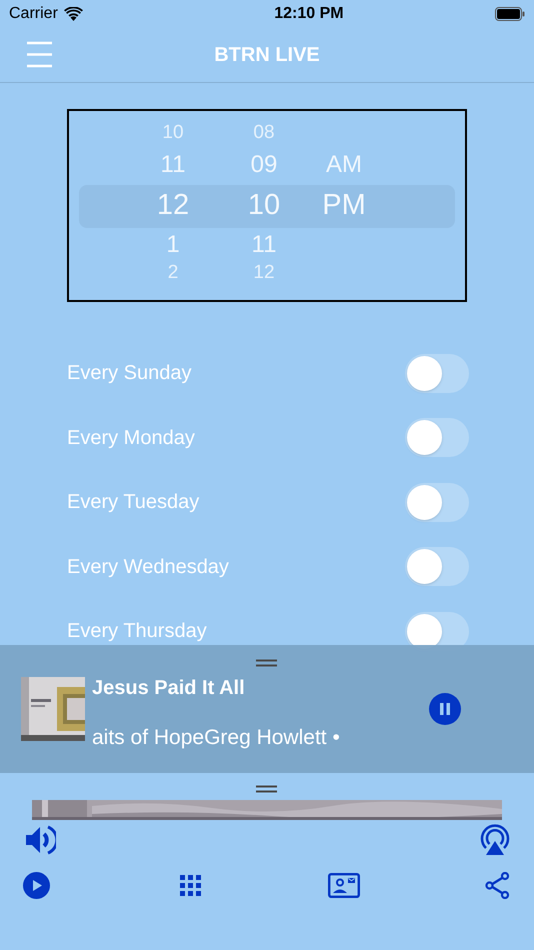 The width and height of the screenshot is (534, 950). What do you see at coordinates (344, 165) in the screenshot?
I see `picker-value: AM` at bounding box center [344, 165].